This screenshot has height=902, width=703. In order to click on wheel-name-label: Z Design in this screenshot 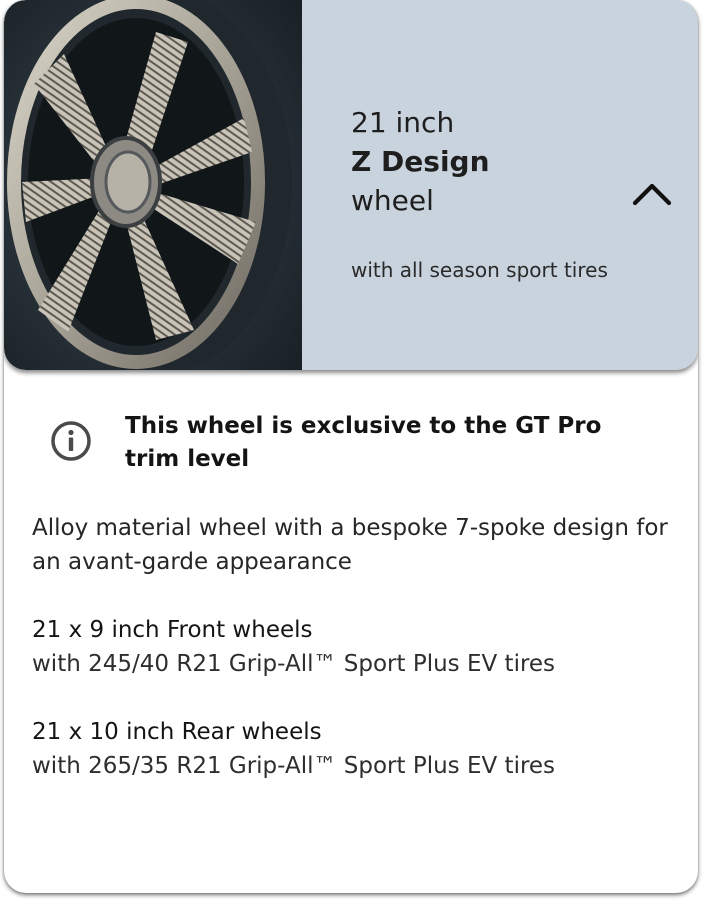, I will do `click(420, 161)`.